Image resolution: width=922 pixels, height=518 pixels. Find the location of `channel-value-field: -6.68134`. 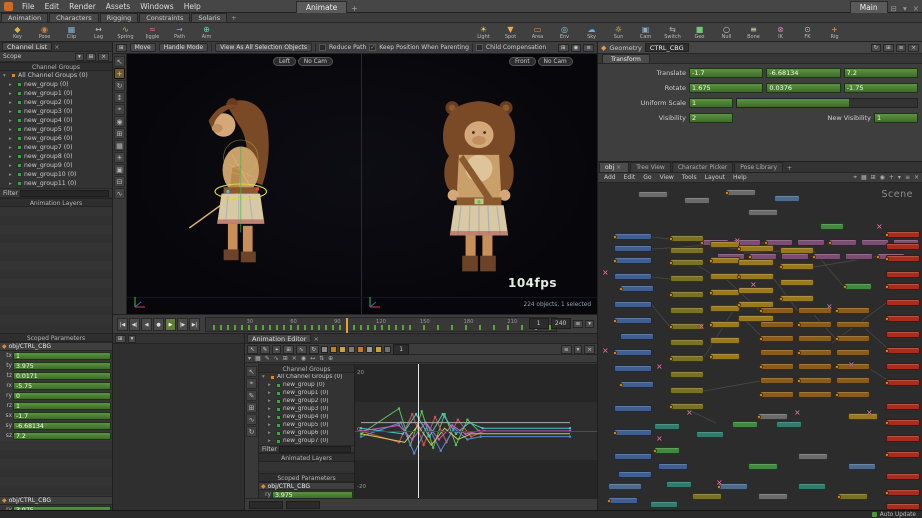

channel-value-field: -6.68134 is located at coordinates (62, 426).